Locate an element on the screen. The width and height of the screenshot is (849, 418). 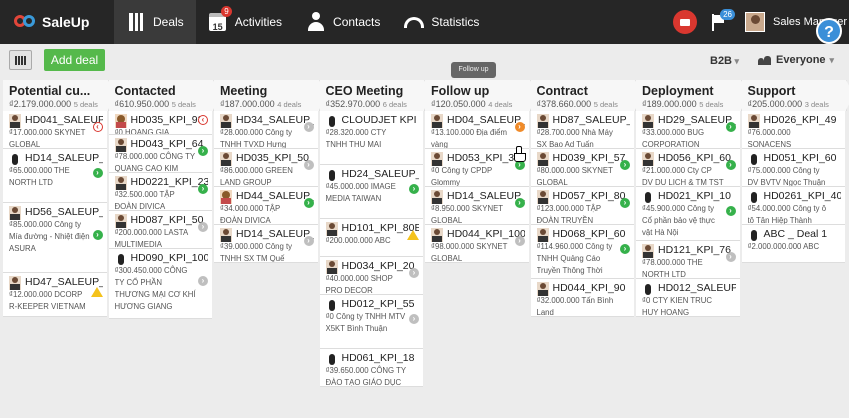
deal-card: HD04_SALEUP_10 ₫13.100.000 Địa điểm vàng is located at coordinates (477, 130).